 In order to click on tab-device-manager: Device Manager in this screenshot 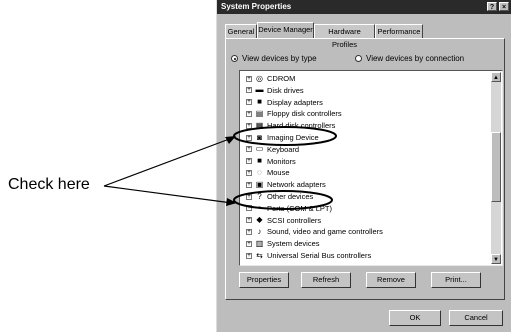, I will do `click(285, 30)`.